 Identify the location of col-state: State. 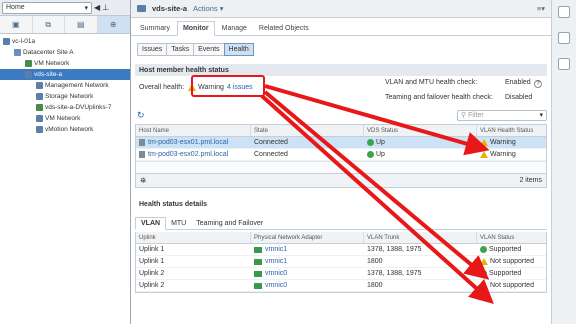
(307, 130).